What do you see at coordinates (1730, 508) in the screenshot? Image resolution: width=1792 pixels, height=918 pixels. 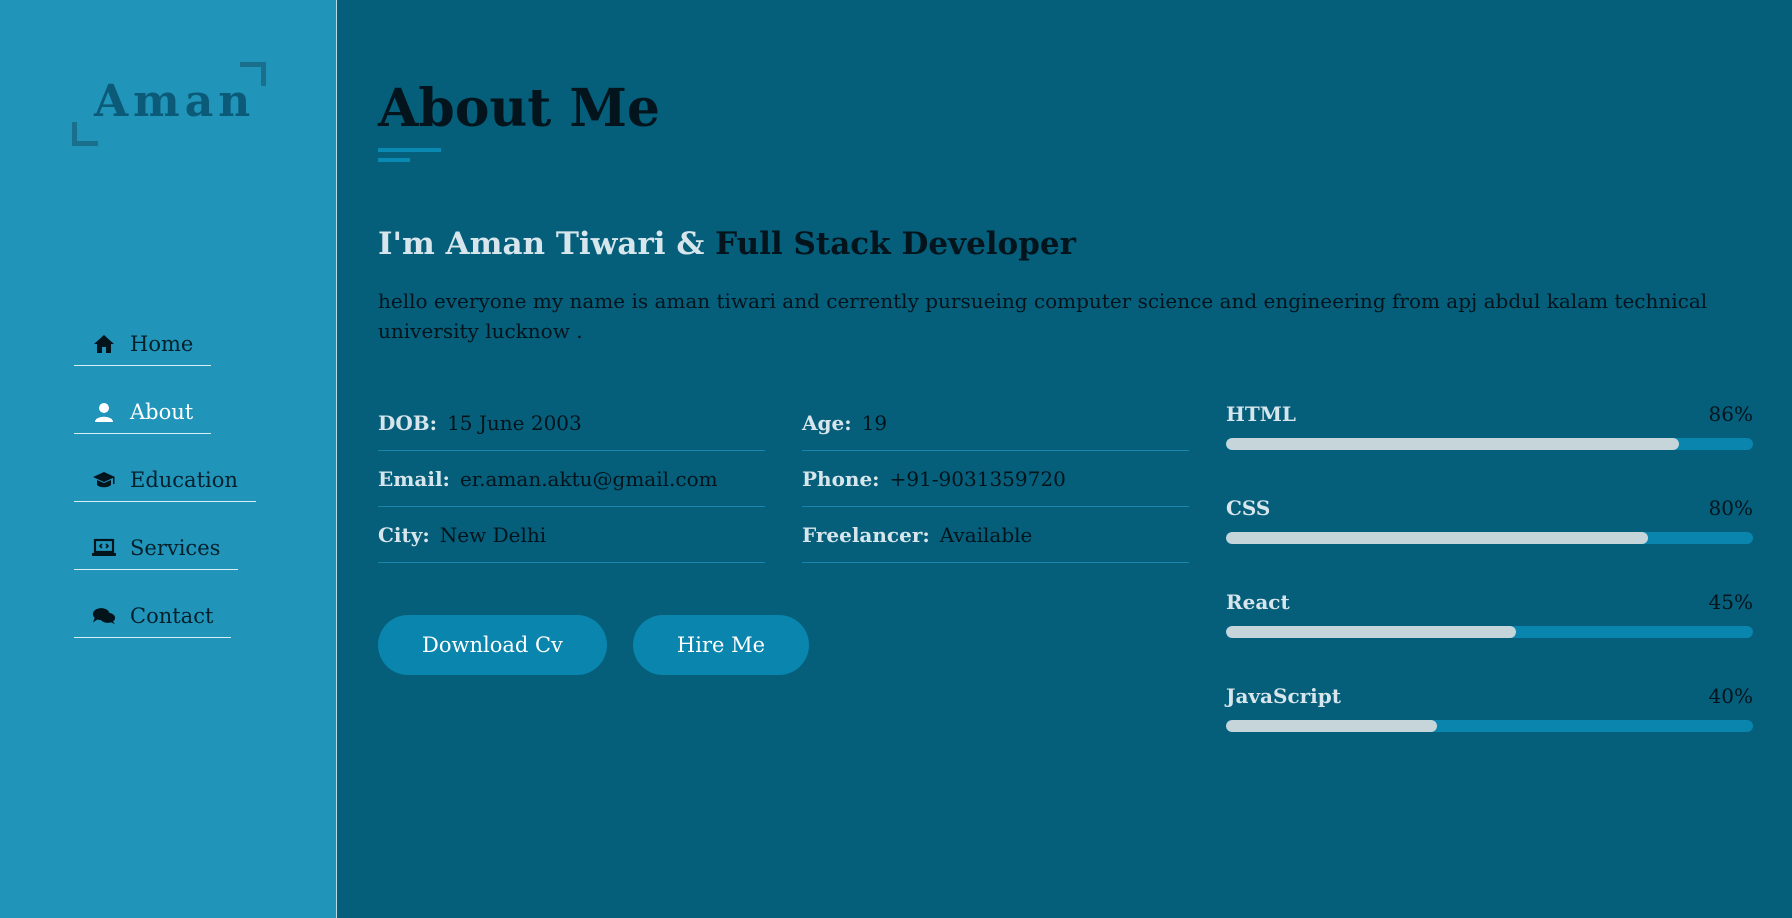 I see `skill-percent: 80%` at bounding box center [1730, 508].